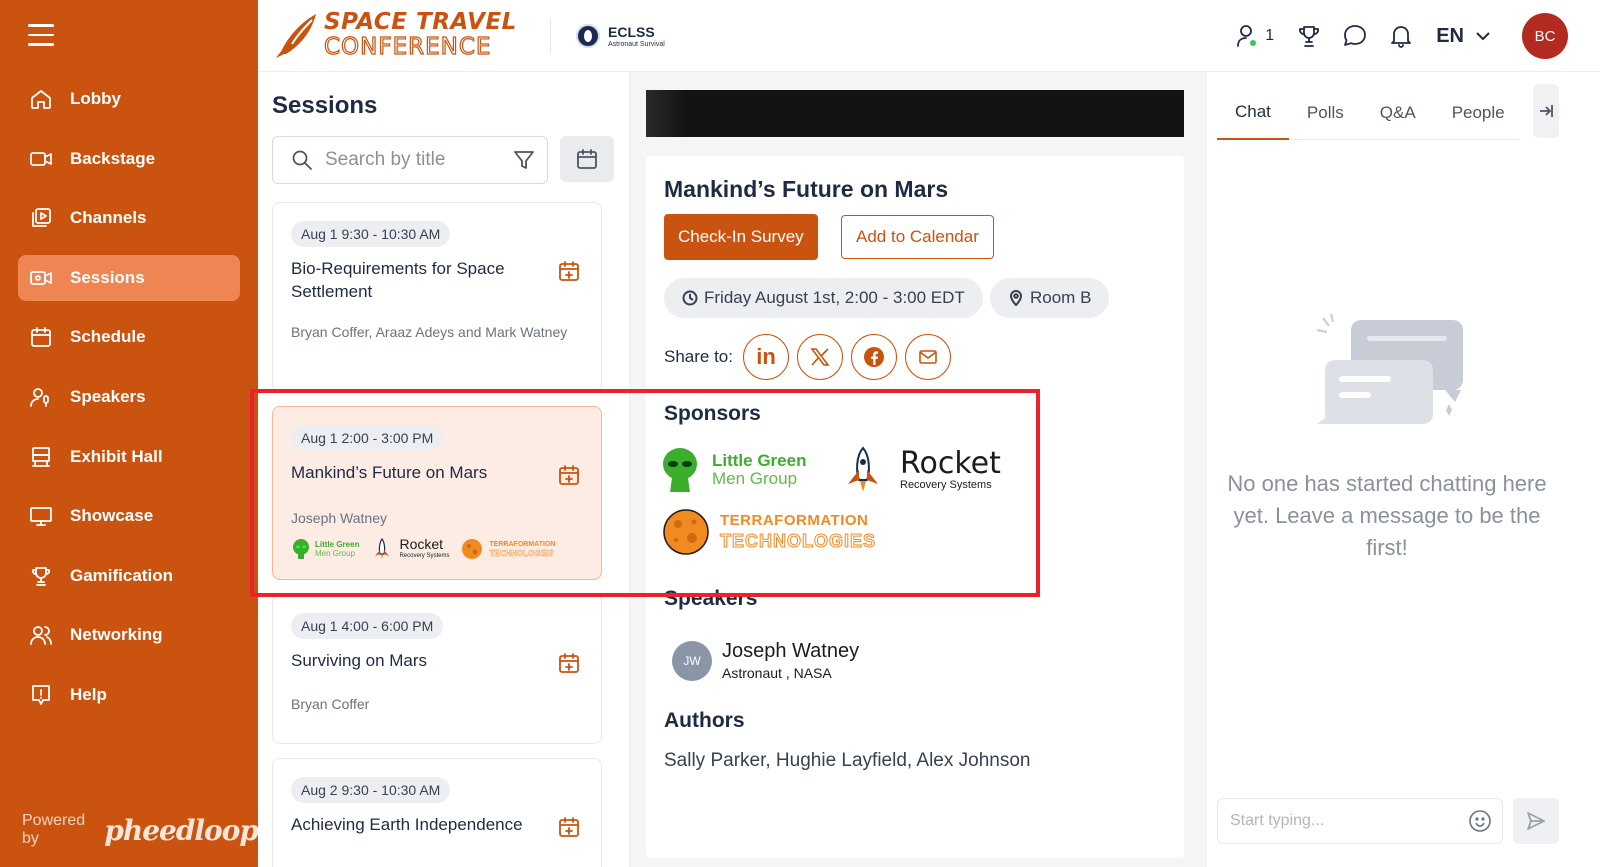 This screenshot has width=1600, height=867. I want to click on menu-icon, so click(41, 35).